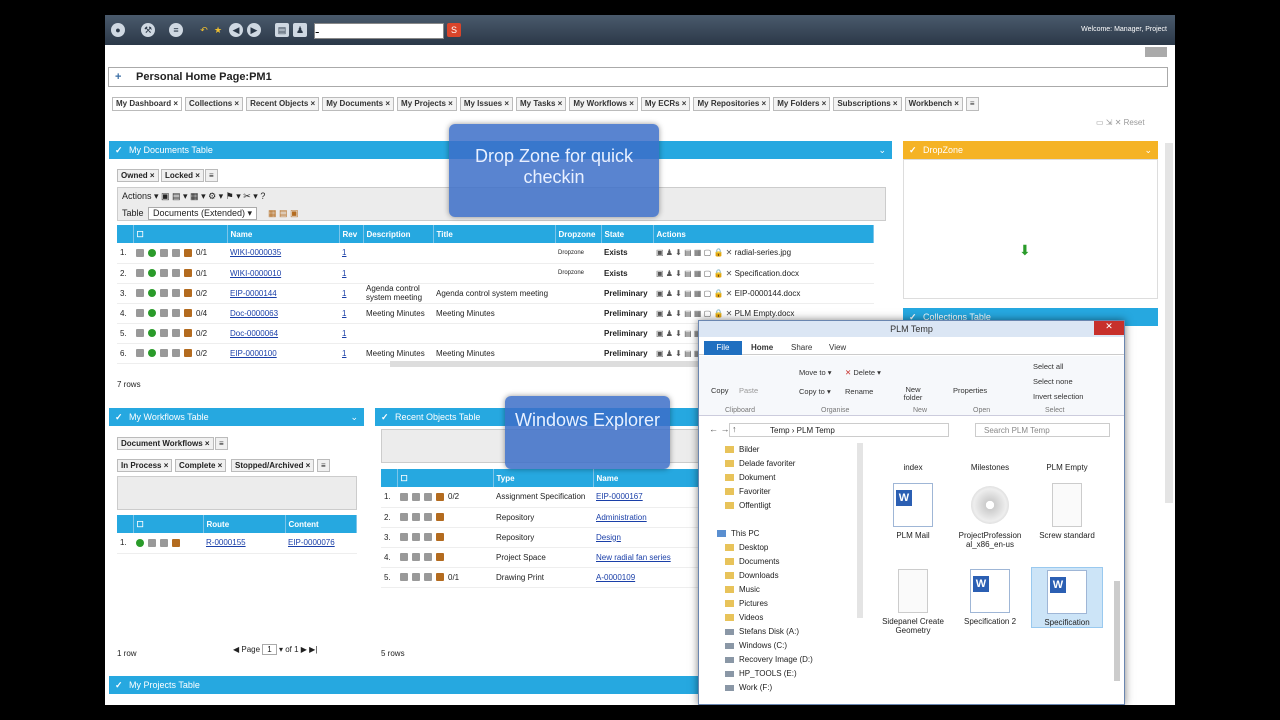 This screenshot has height=720, width=1280. Describe the element at coordinates (148, 30) in the screenshot. I see `tools-icon: ⚒` at that location.